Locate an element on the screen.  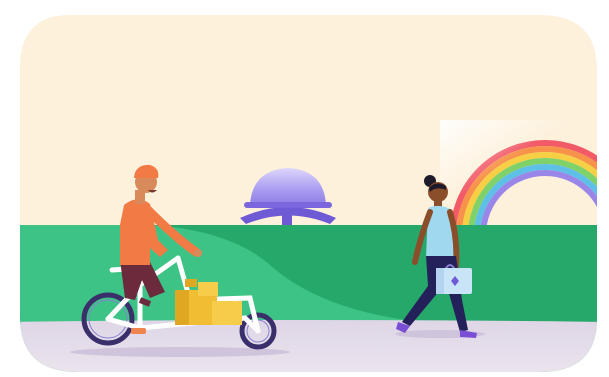
rider-shoe is located at coordinates (138, 331).